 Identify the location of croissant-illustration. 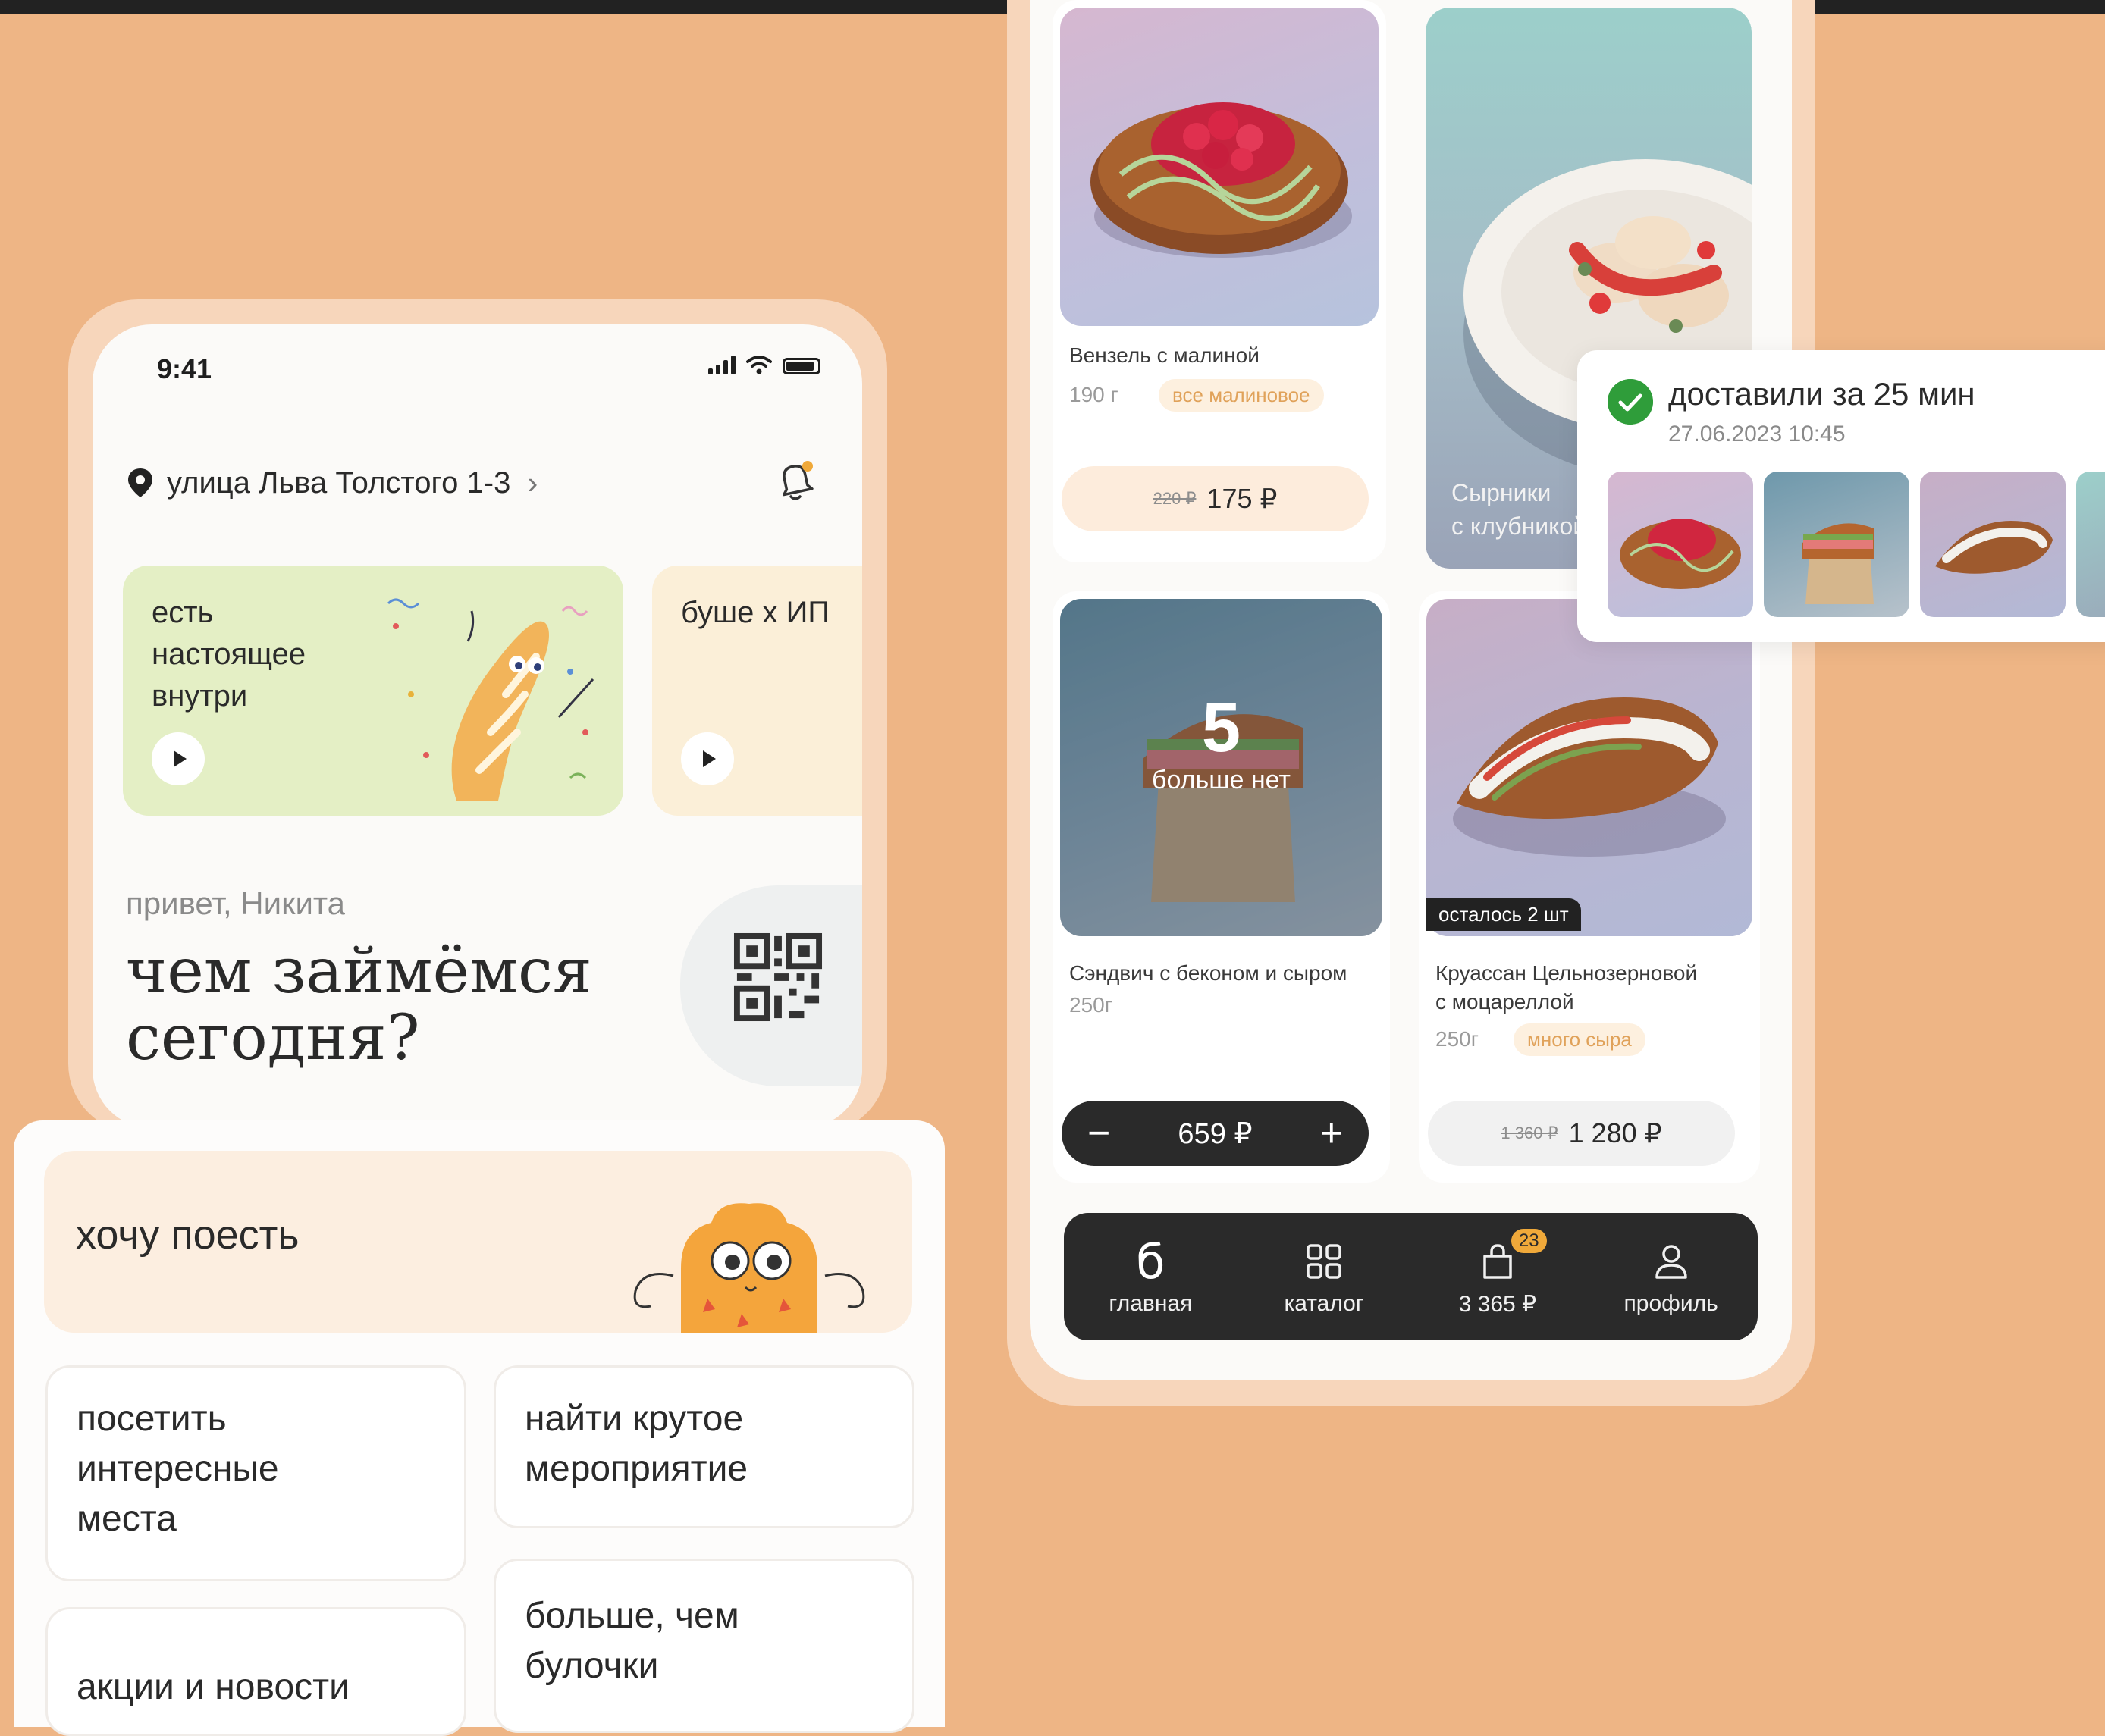
(1589, 777).